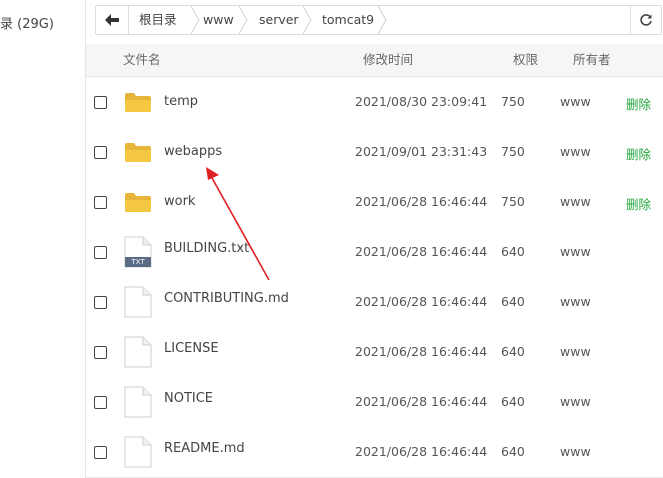  Describe the element at coordinates (138, 262) in the screenshot. I see `txt-badge-label: TXT` at that location.